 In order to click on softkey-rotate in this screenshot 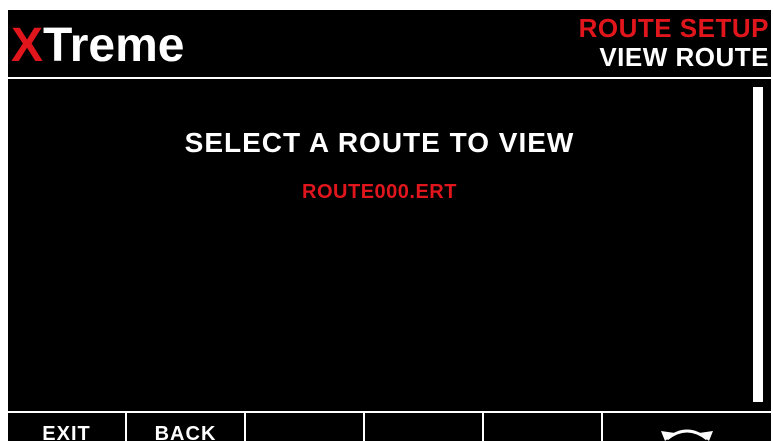, I will do `click(687, 427)`.